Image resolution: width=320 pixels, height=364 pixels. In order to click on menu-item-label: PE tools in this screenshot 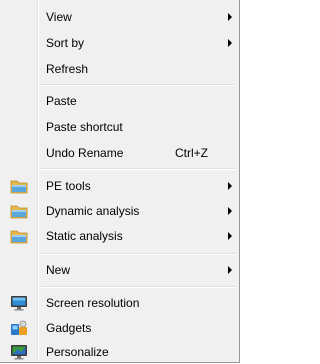, I will do `click(68, 186)`.